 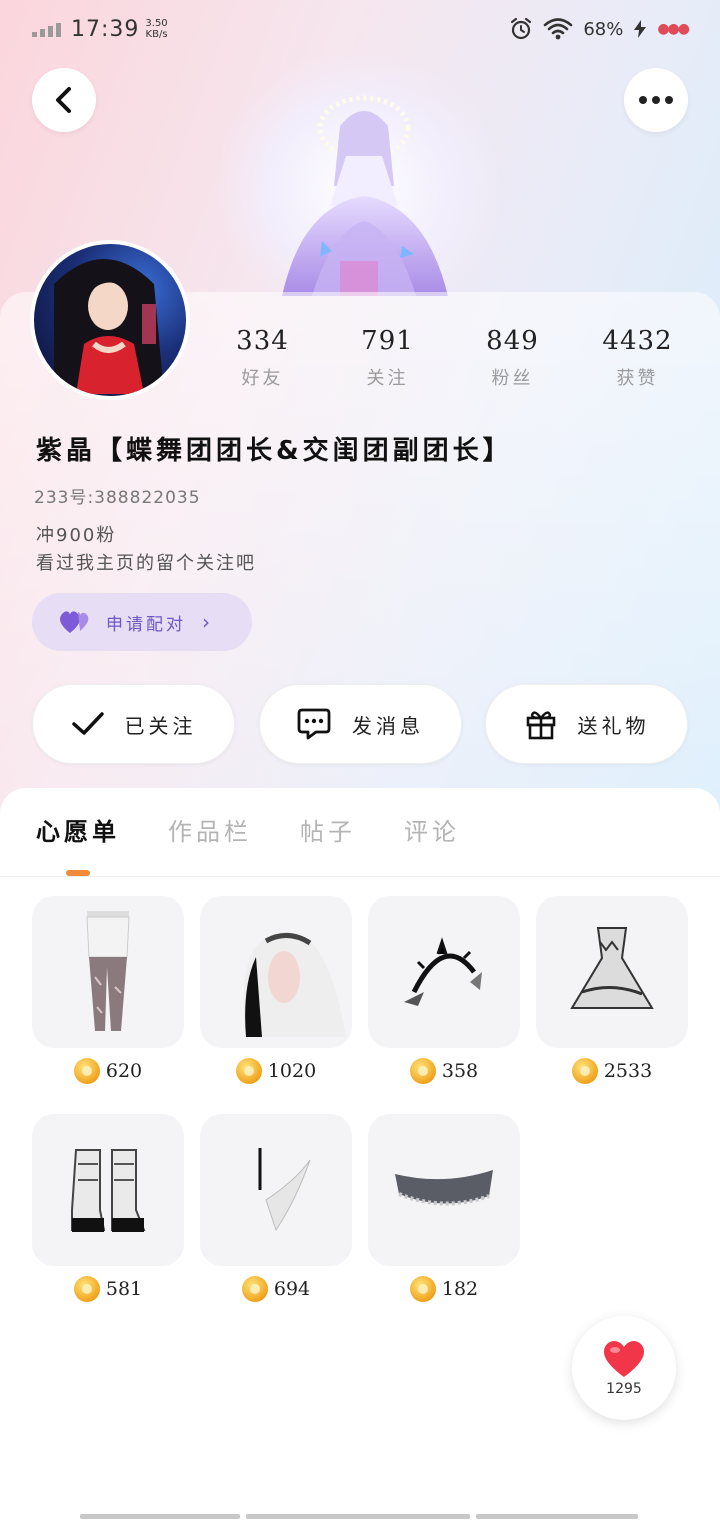 What do you see at coordinates (108, 1190) in the screenshot?
I see `boots-icon` at bounding box center [108, 1190].